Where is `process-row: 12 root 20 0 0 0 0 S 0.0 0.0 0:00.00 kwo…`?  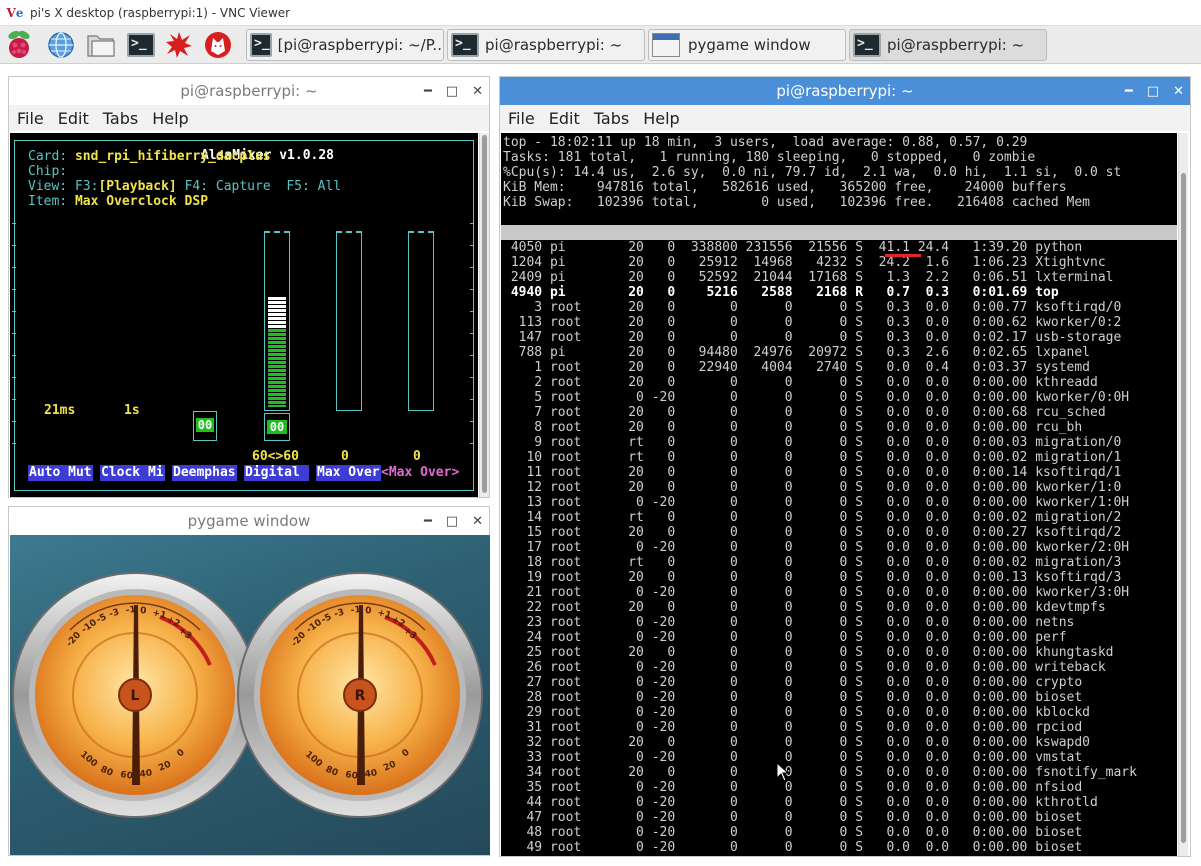
process-row: 12 root 20 0 0 0 0 S 0.0 0.0 0:00.00 kwo… is located at coordinates (812, 487).